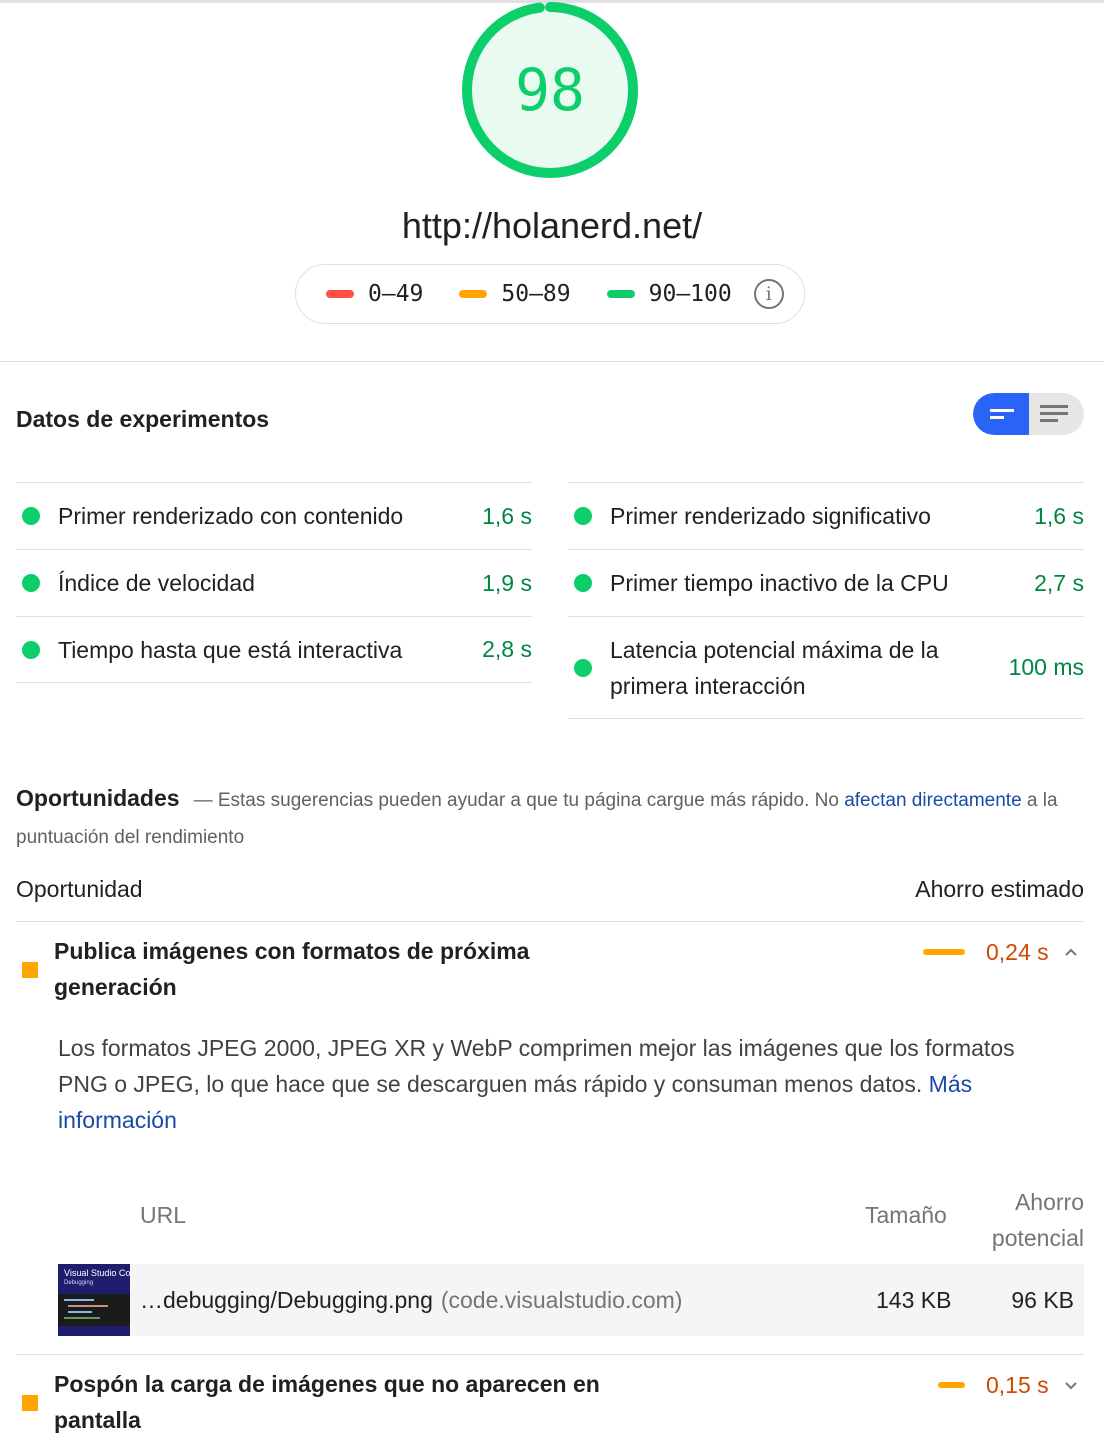 This screenshot has width=1104, height=1443. I want to click on column-opportunity: Oportunidad, so click(79, 889).